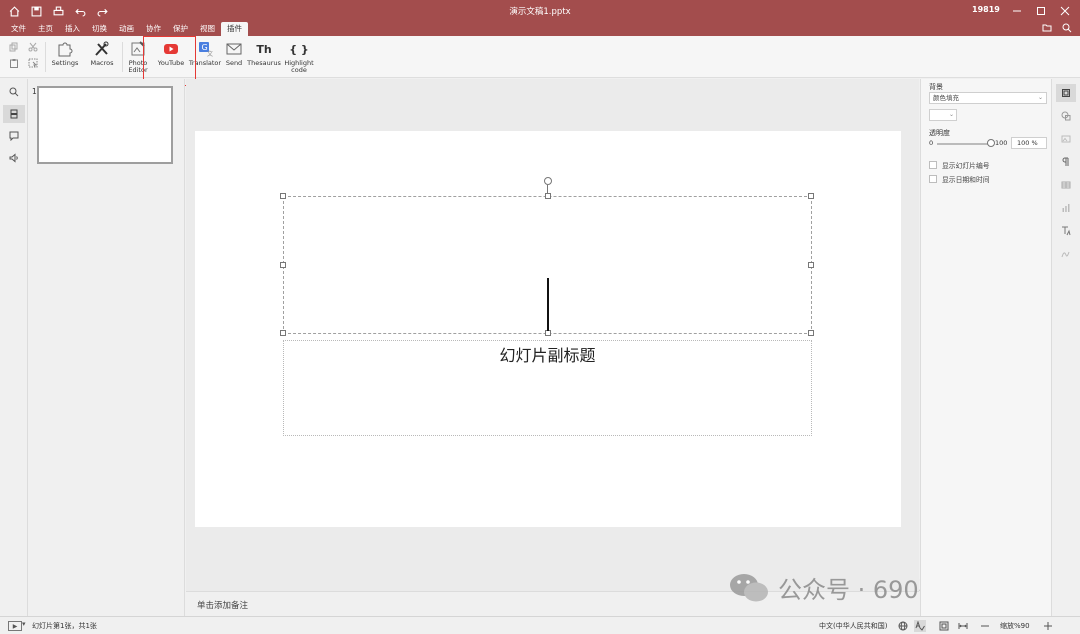 The height and width of the screenshot is (634, 1080). What do you see at coordinates (966, 166) in the screenshot?
I see `checkbox-label: 显示幻灯片编号` at bounding box center [966, 166].